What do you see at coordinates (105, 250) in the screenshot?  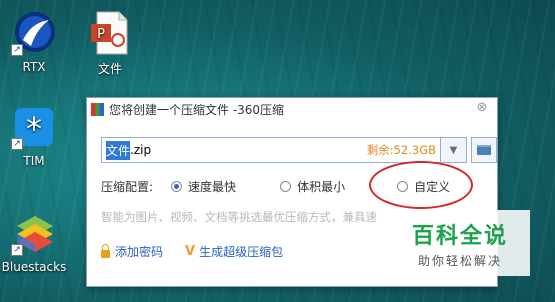 I see `lock-icon` at bounding box center [105, 250].